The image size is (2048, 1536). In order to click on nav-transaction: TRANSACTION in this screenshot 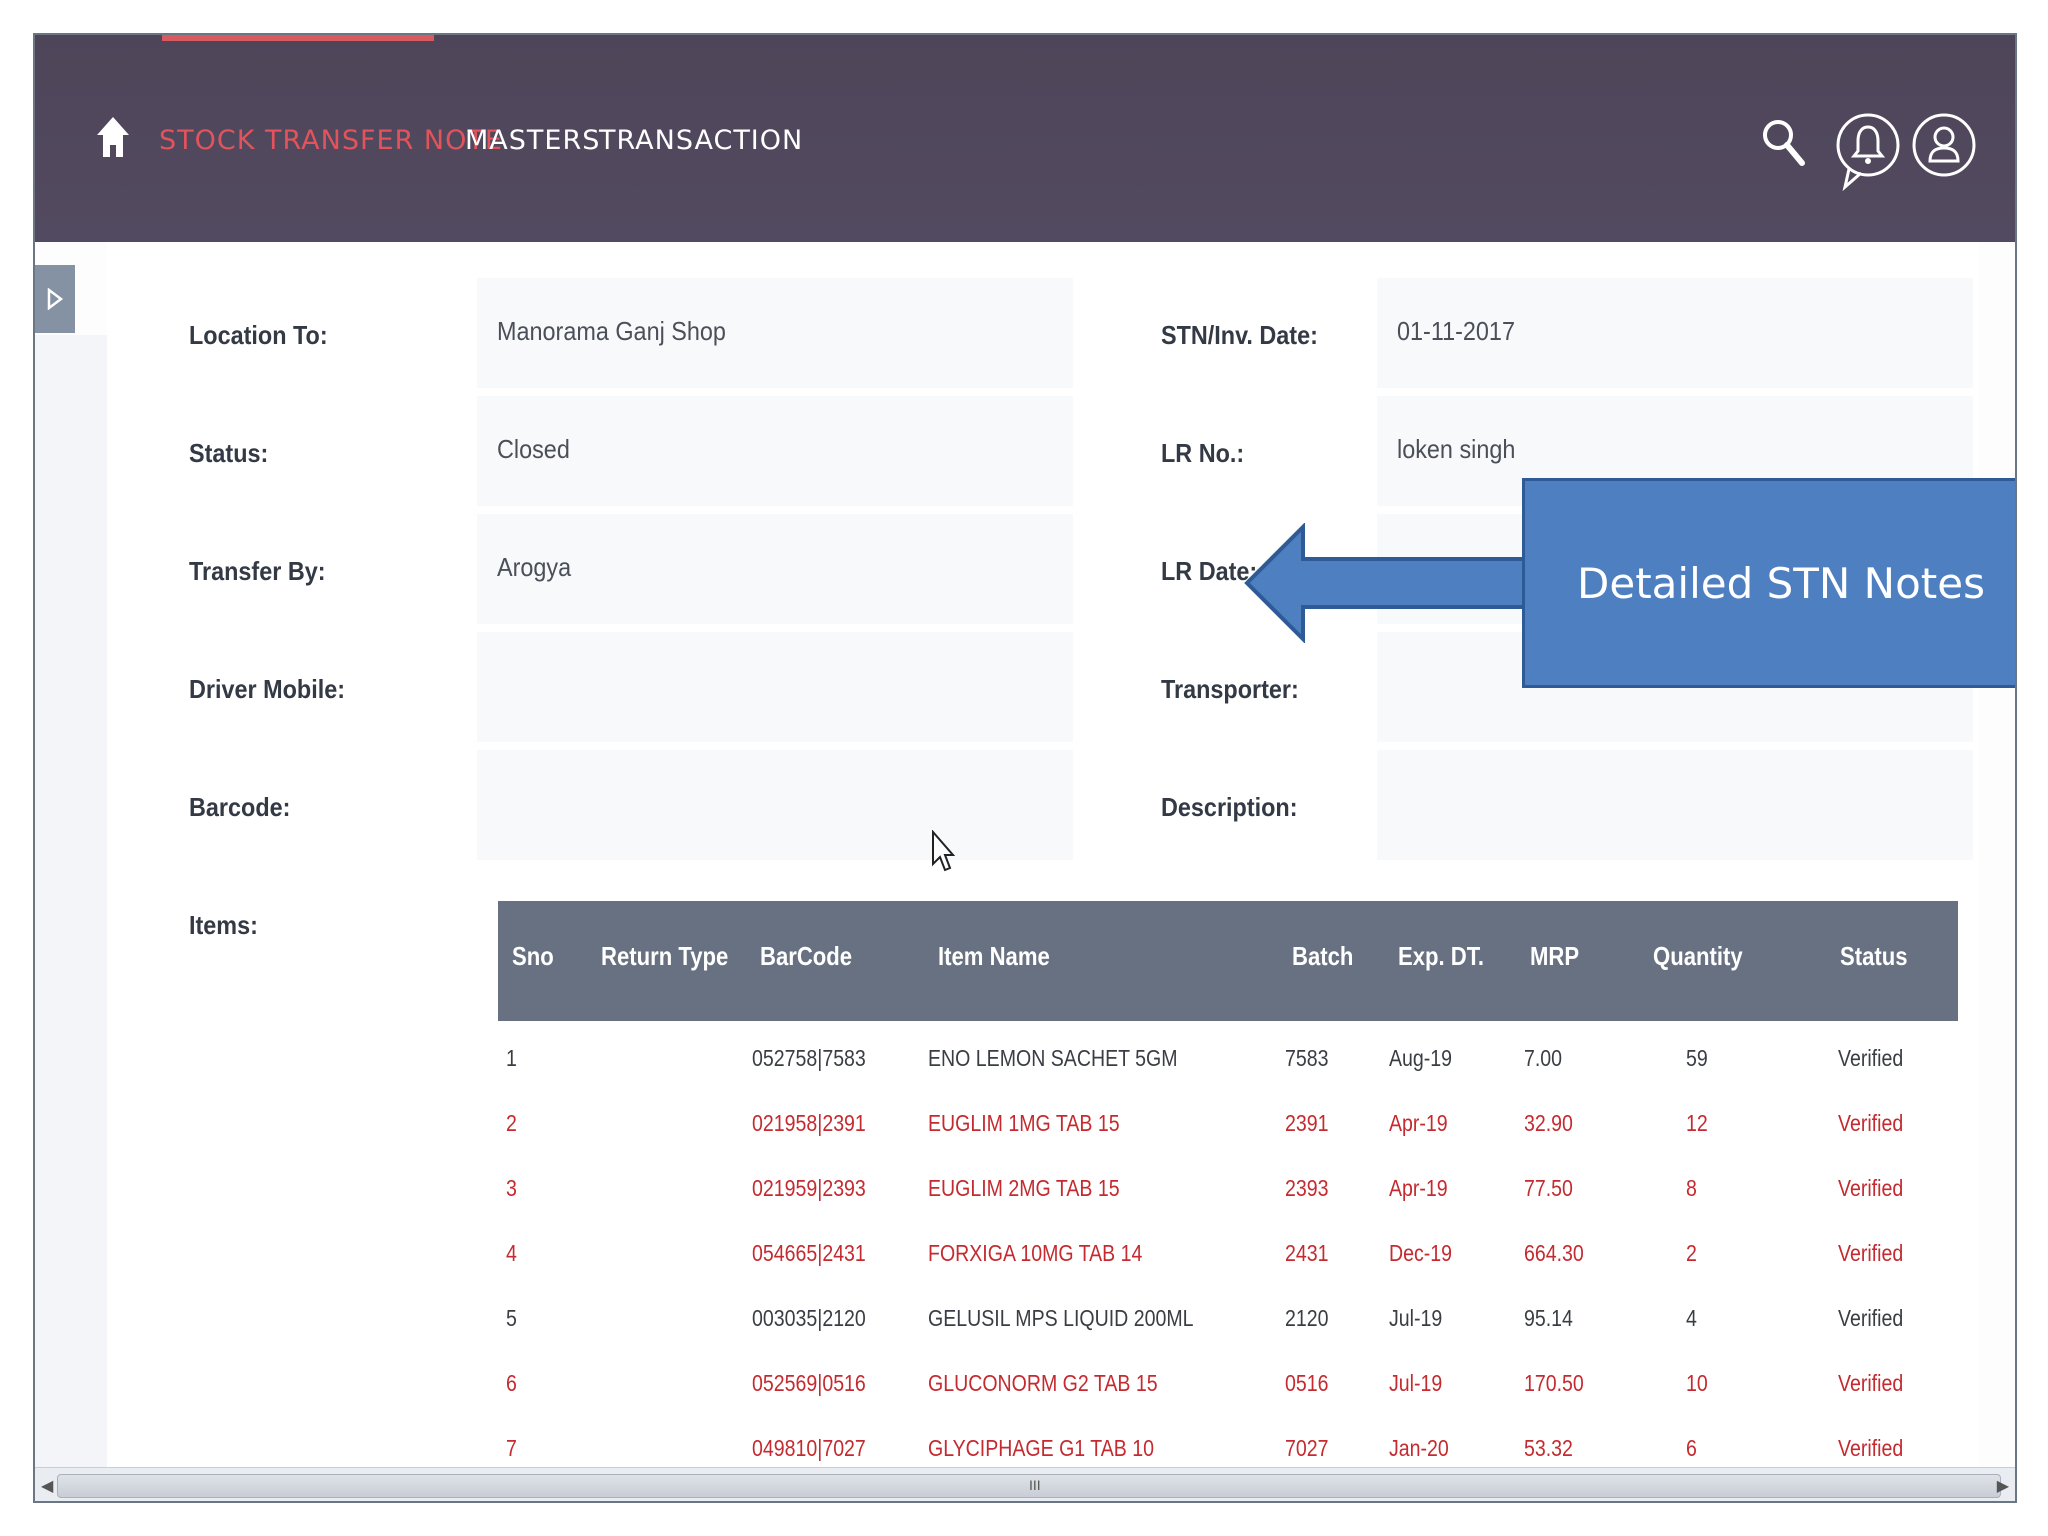, I will do `click(701, 140)`.